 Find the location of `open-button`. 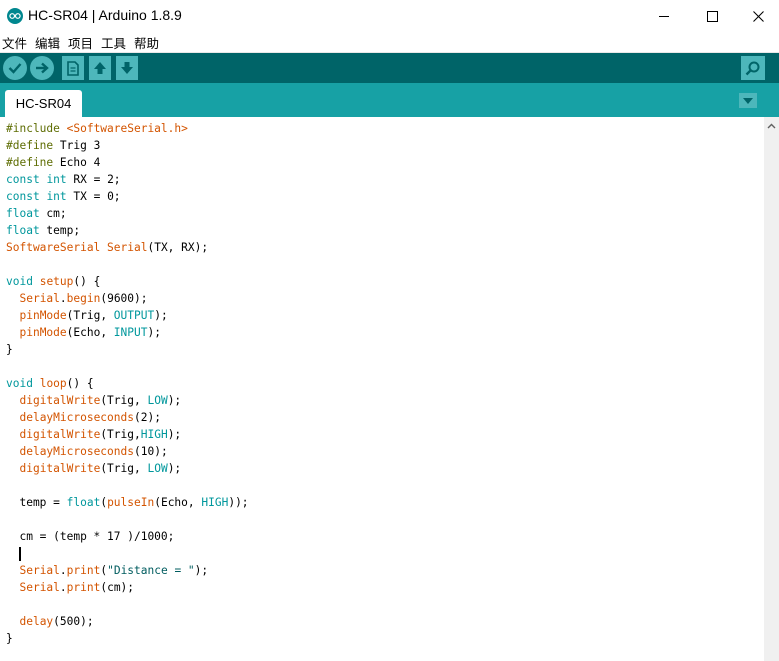

open-button is located at coordinates (100, 68).